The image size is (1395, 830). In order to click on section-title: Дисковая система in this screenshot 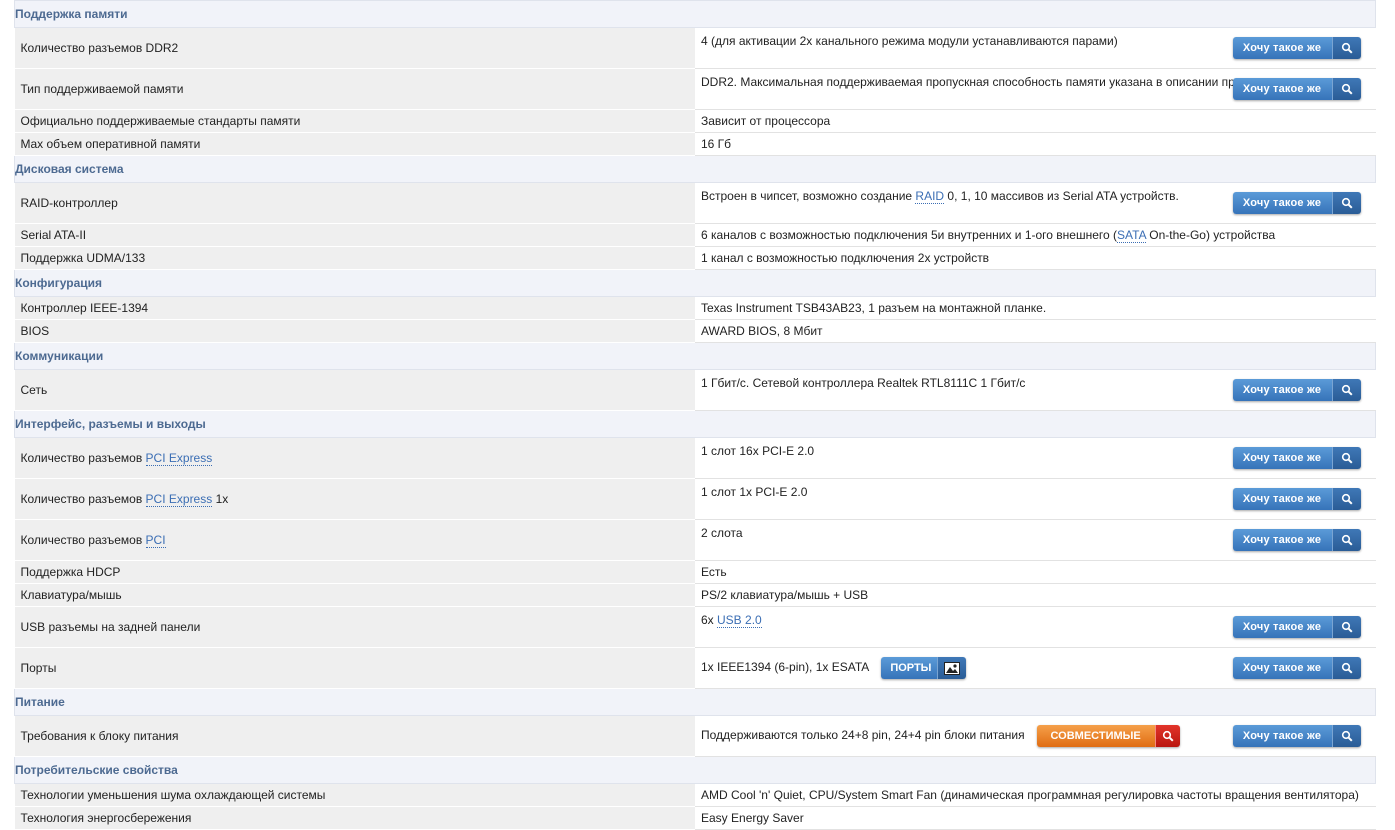, I will do `click(695, 169)`.